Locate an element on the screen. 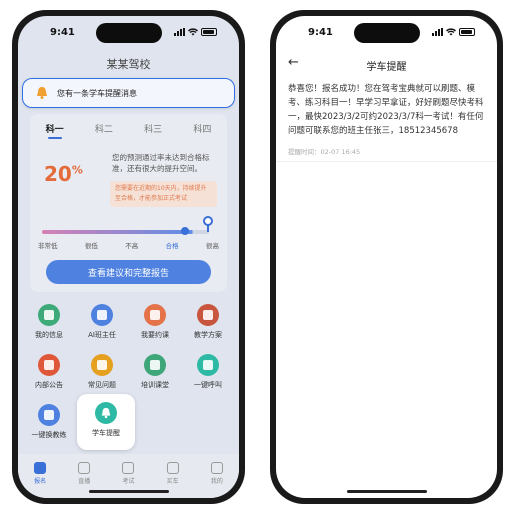 The height and width of the screenshot is (514, 516). feature-item: 培训课堂 is located at coordinates (155, 372).